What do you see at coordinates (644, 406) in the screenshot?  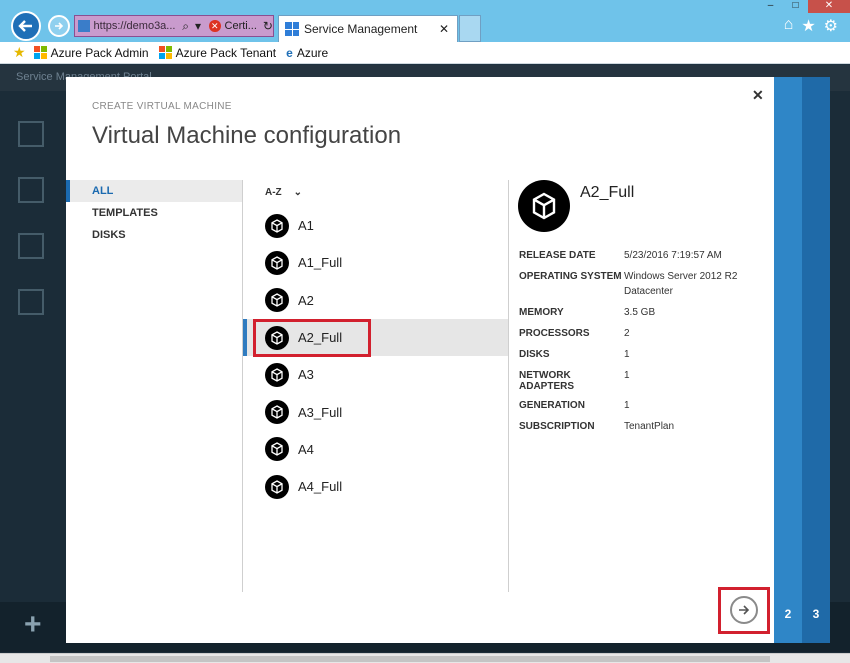 I see `property-row: GENERATION 1` at bounding box center [644, 406].